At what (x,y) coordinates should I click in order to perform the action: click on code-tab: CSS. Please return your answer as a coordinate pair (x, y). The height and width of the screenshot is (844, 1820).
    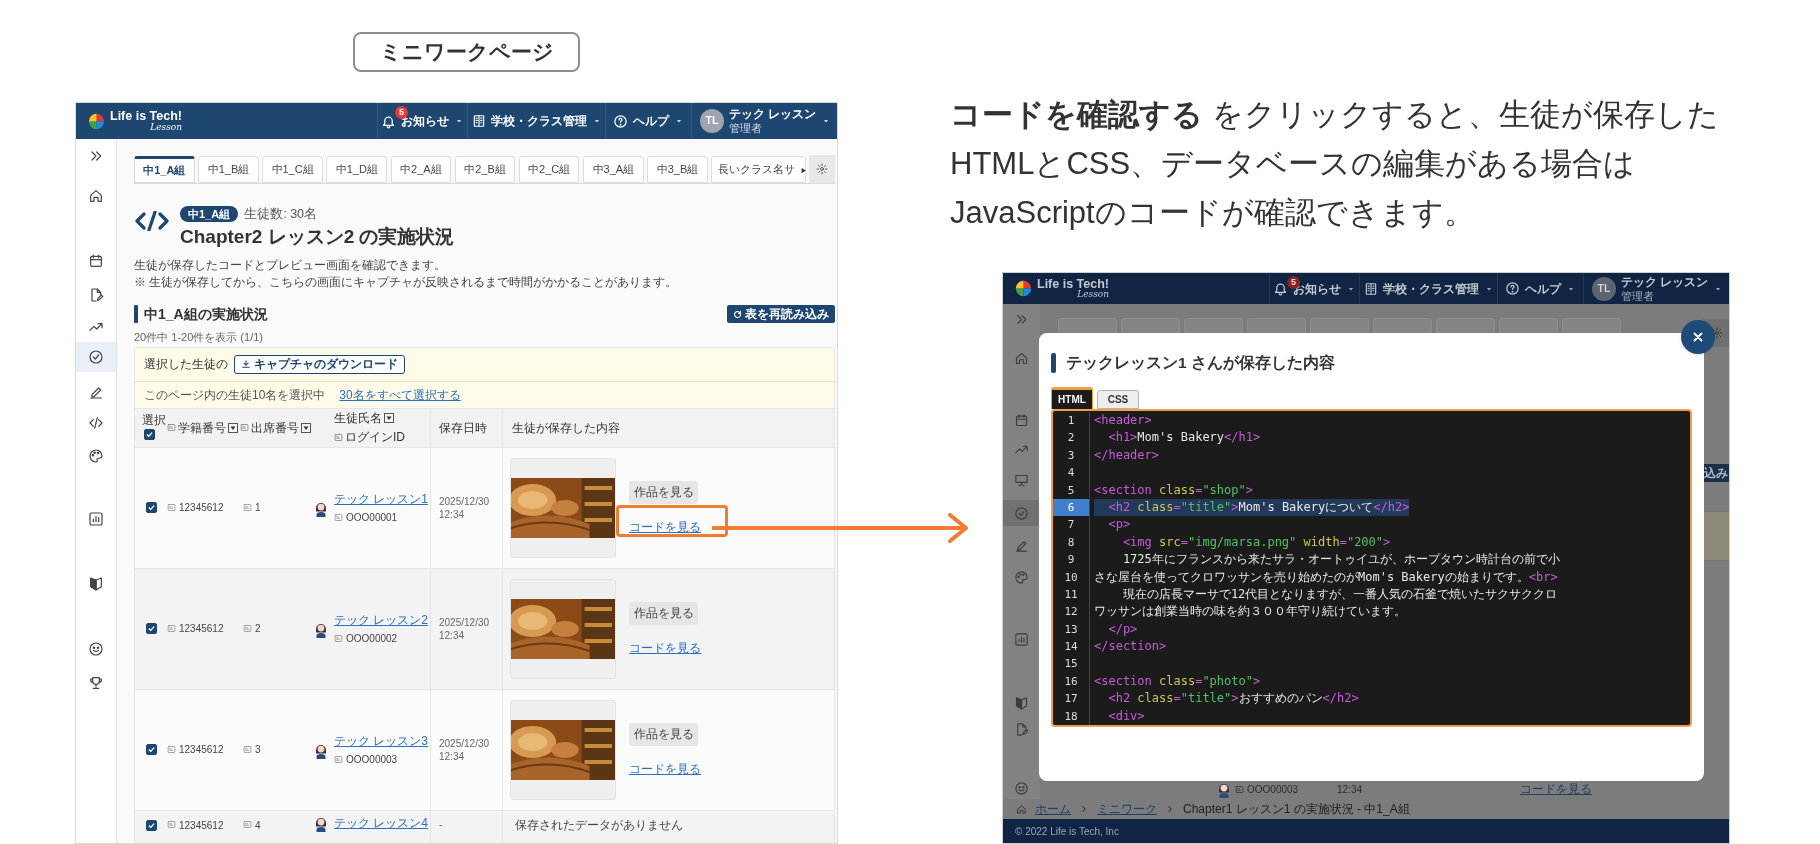
    Looking at the image, I should click on (1118, 399).